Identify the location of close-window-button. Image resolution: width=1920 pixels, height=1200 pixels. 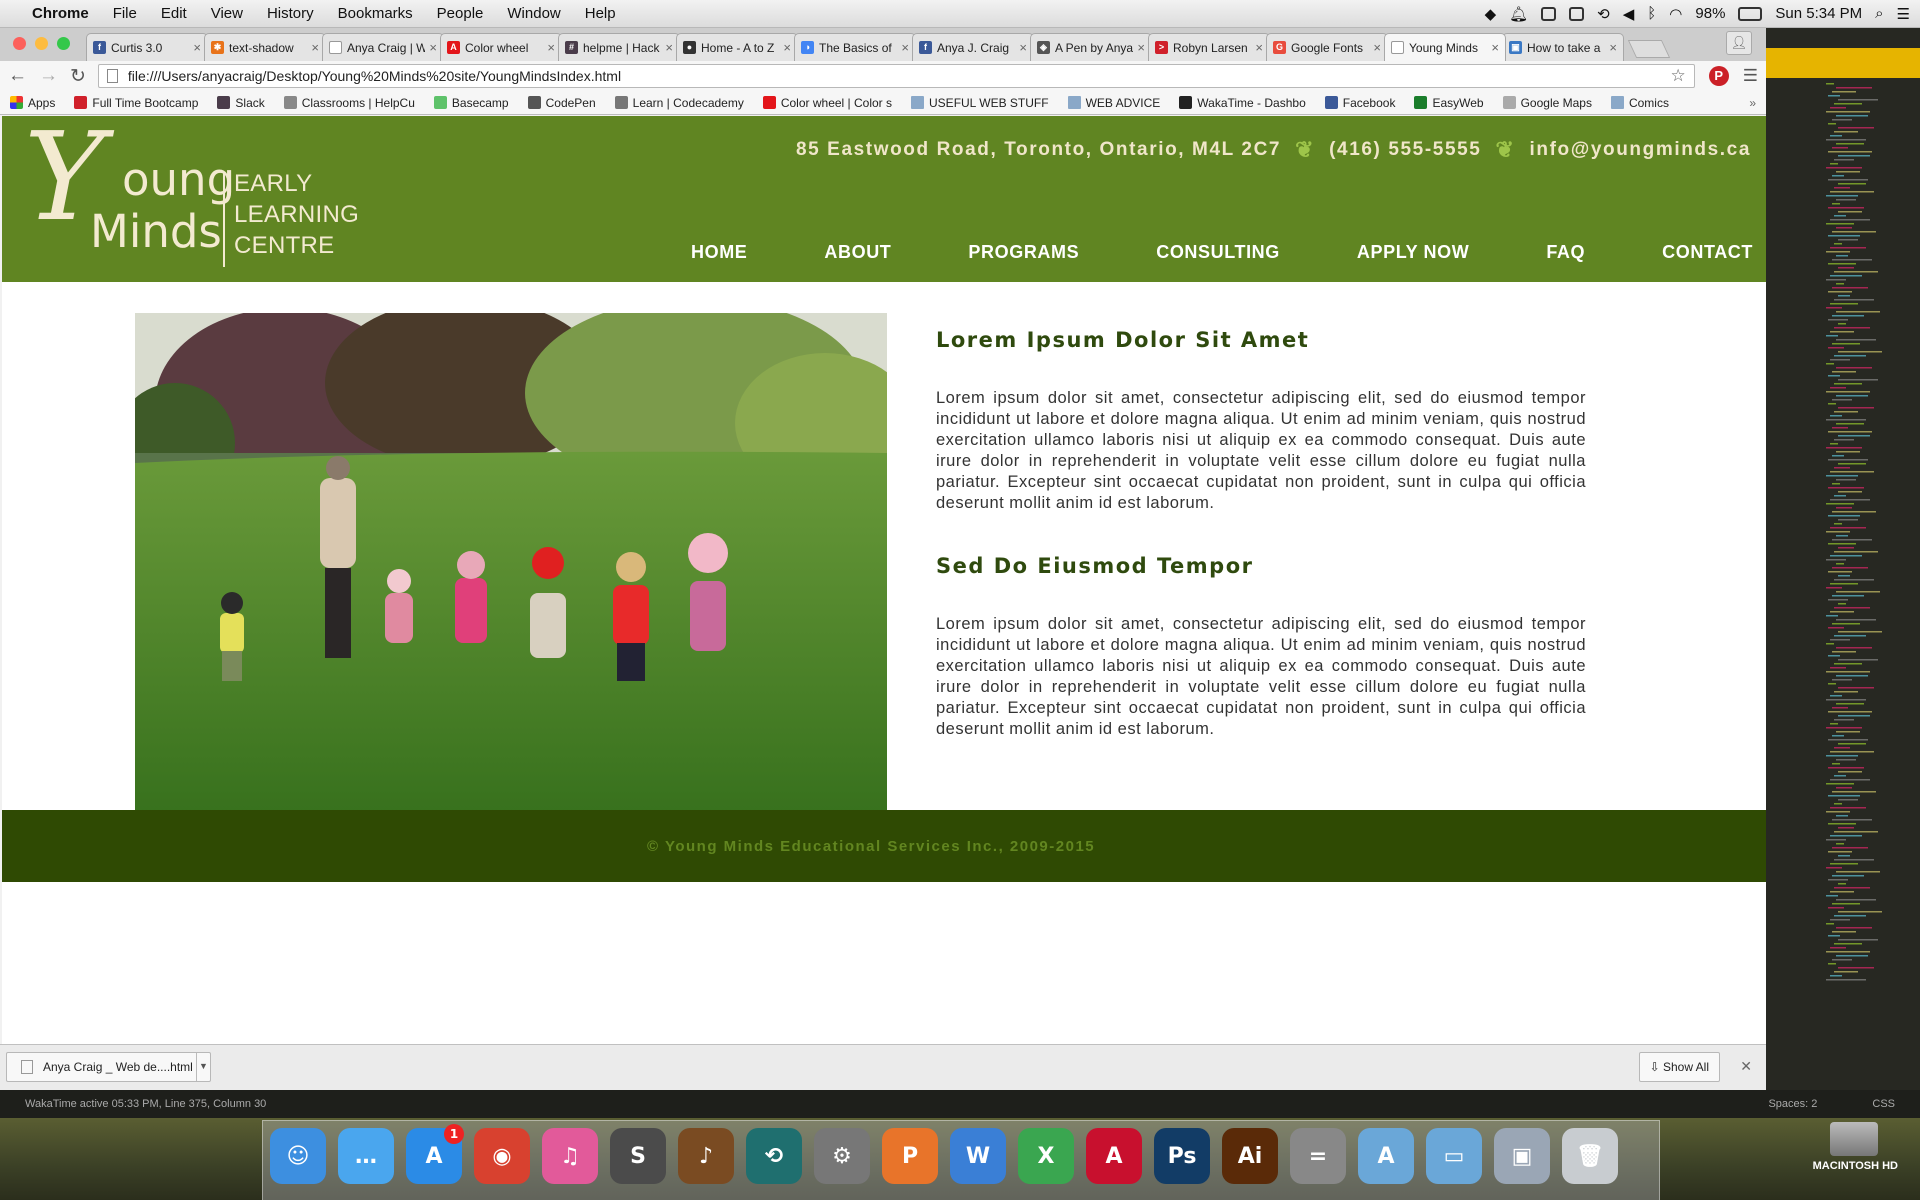
(19, 43).